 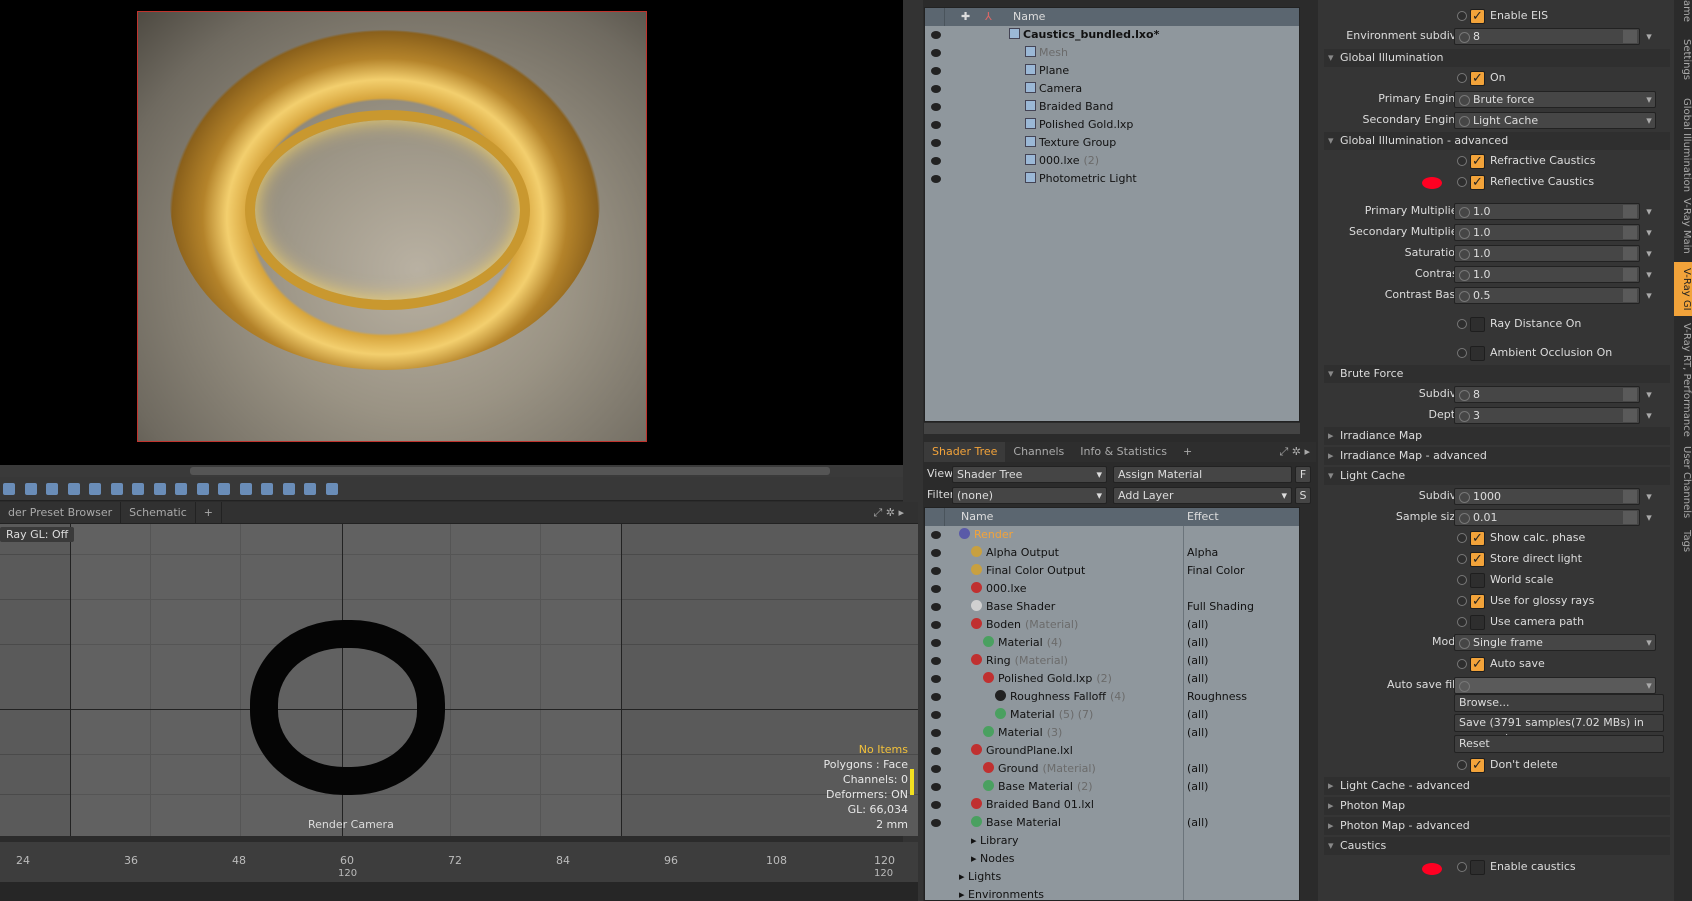 I want to click on side-tab-user-channels: User Channels, so click(x=1683, y=482).